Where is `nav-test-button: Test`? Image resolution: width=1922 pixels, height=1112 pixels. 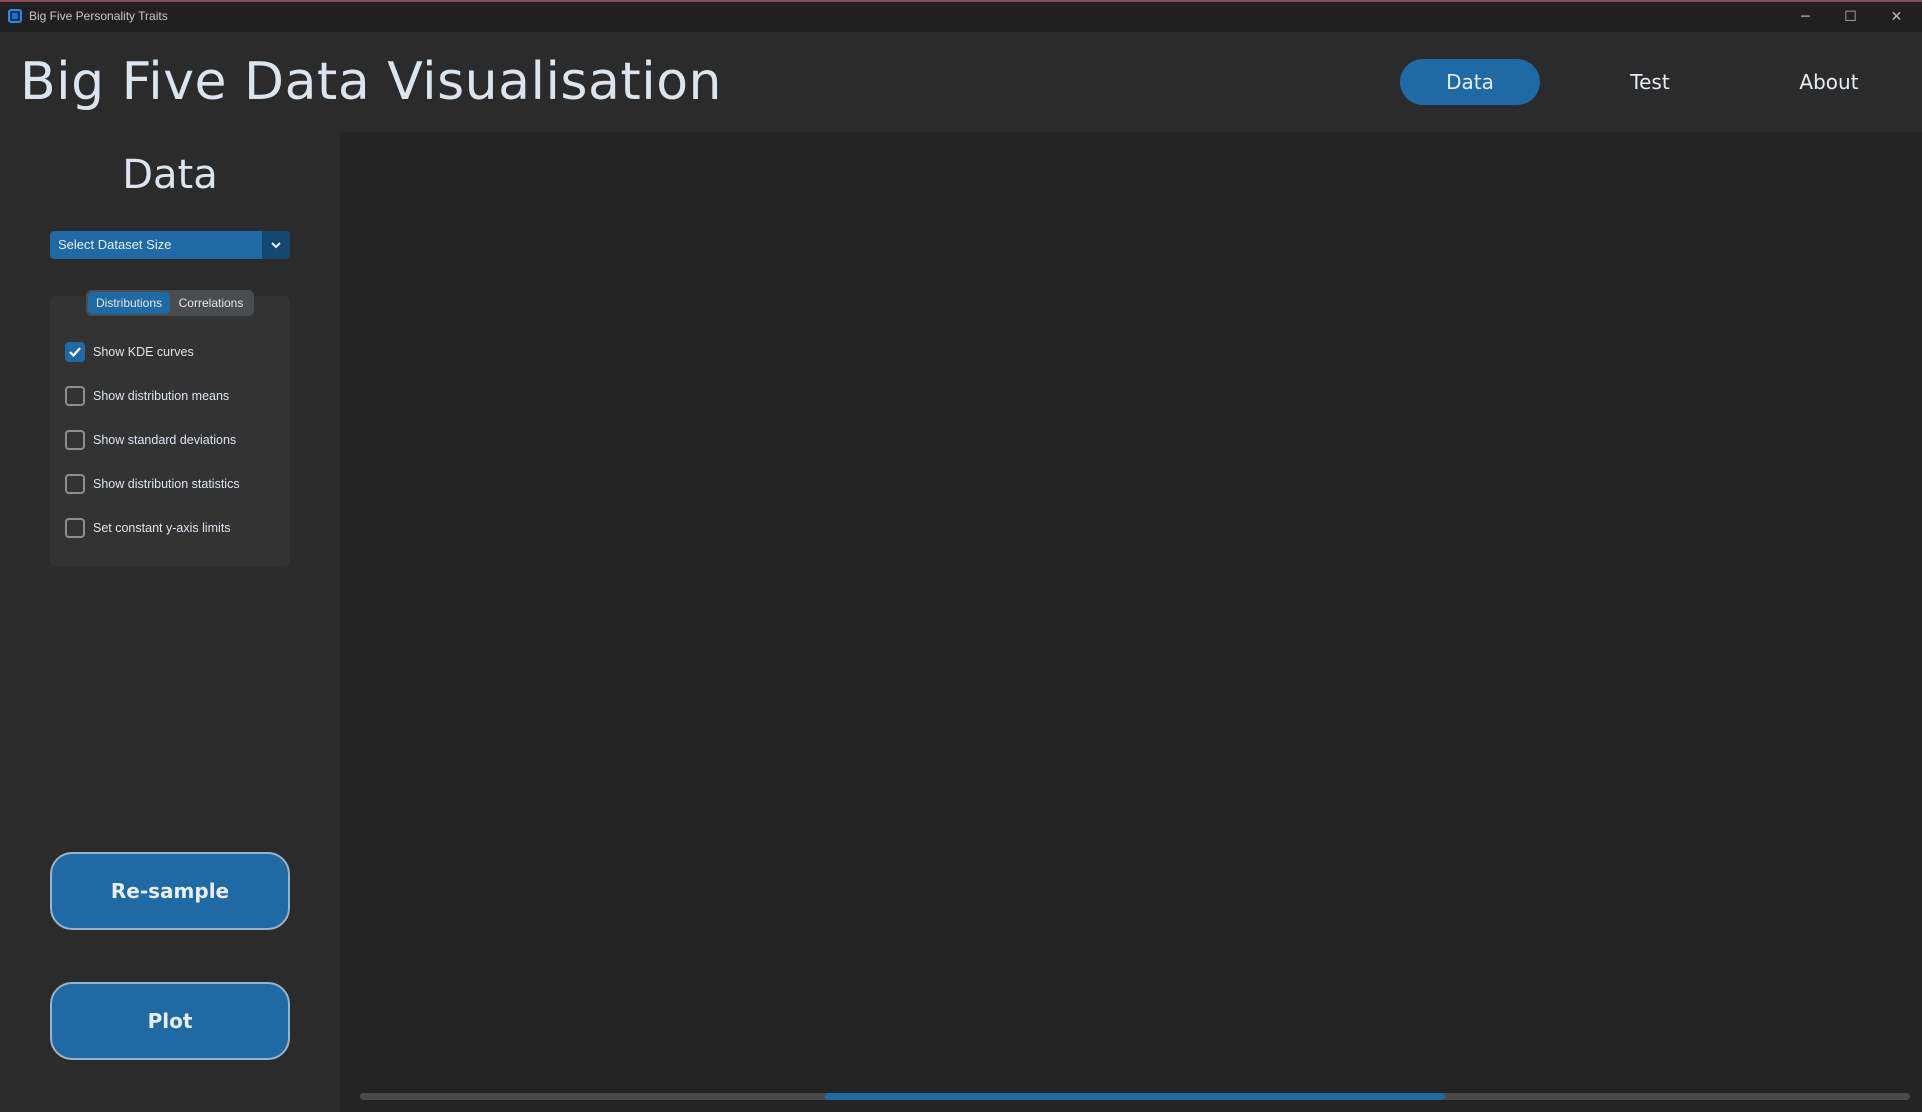 nav-test-button: Test is located at coordinates (1650, 82).